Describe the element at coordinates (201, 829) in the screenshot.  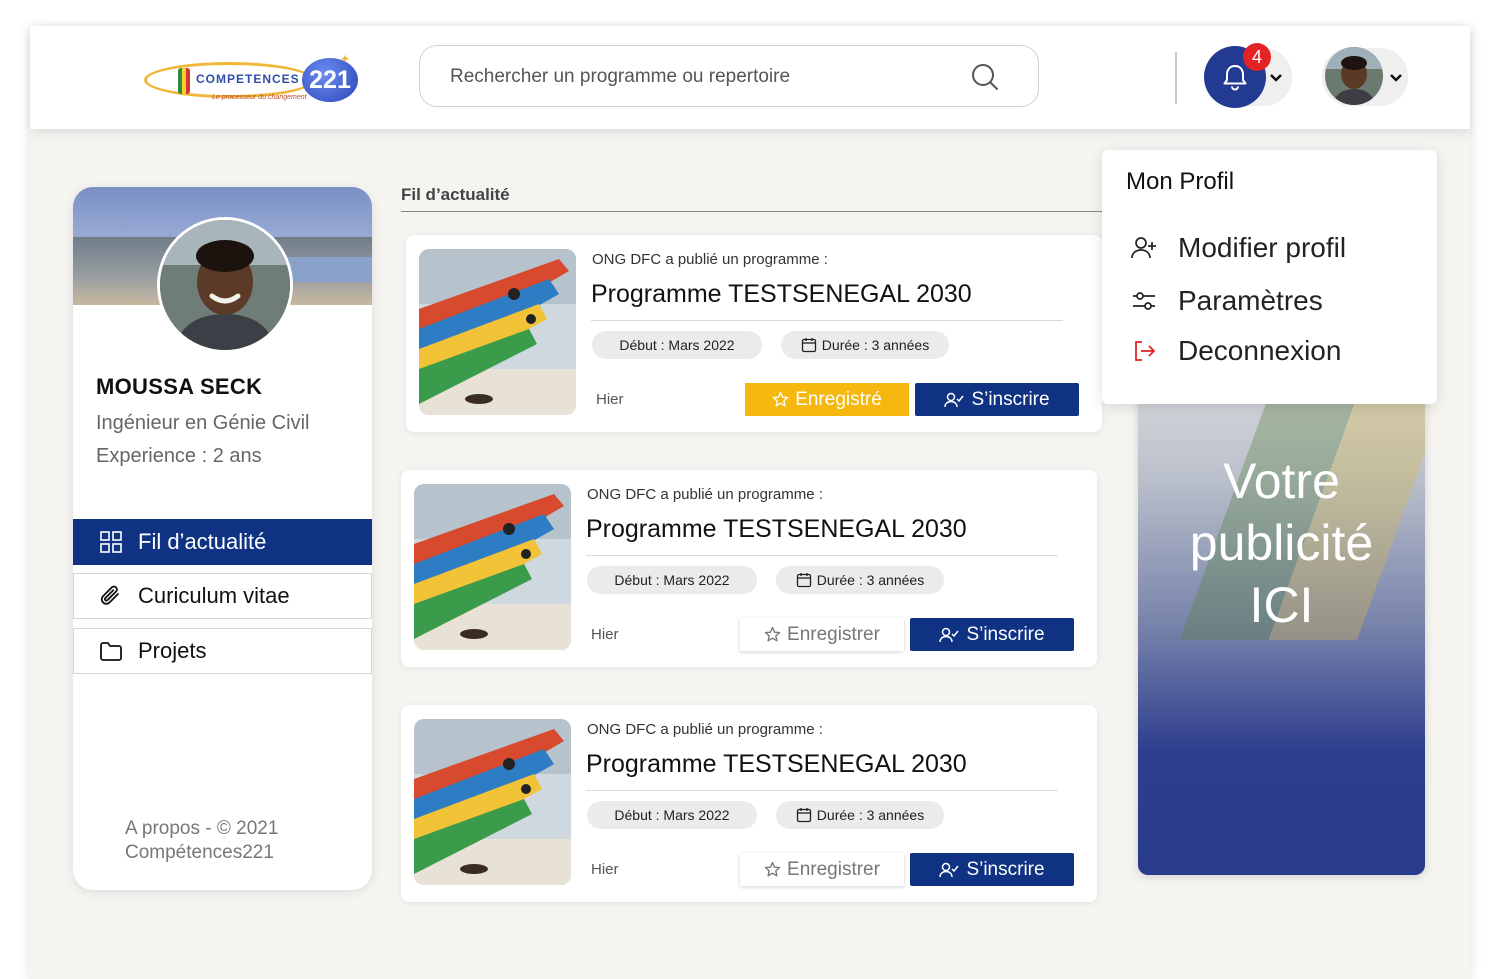
I see `about-link: A propos - © 2021` at that location.